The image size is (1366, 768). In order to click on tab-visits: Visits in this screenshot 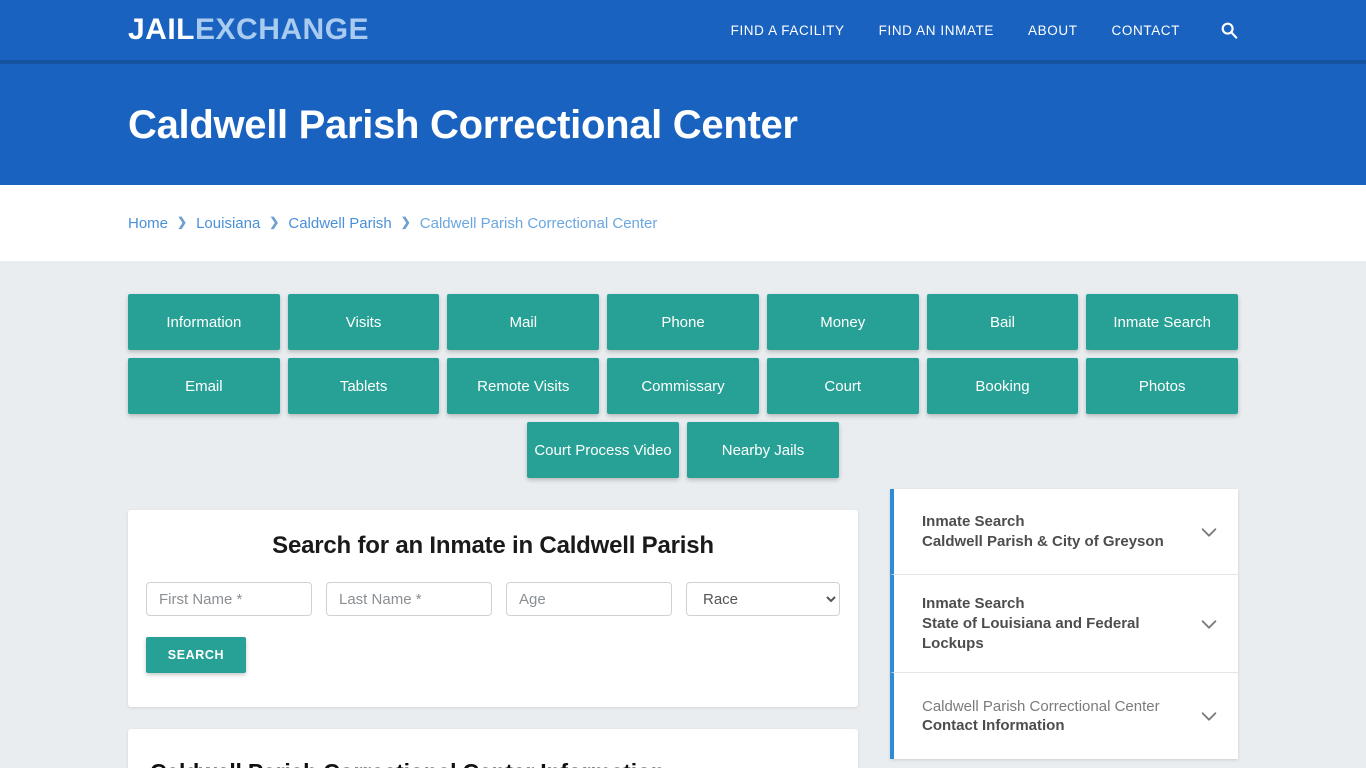, I will do `click(363, 322)`.